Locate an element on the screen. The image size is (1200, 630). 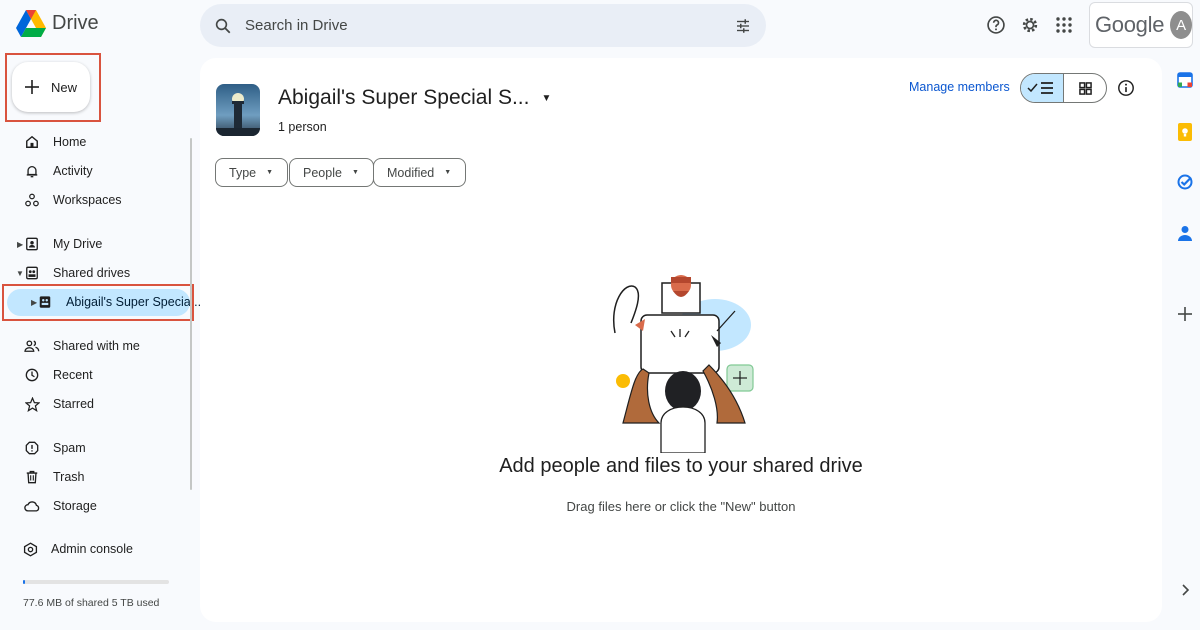
sidebar-item-label: Activity is located at coordinates (73, 171).